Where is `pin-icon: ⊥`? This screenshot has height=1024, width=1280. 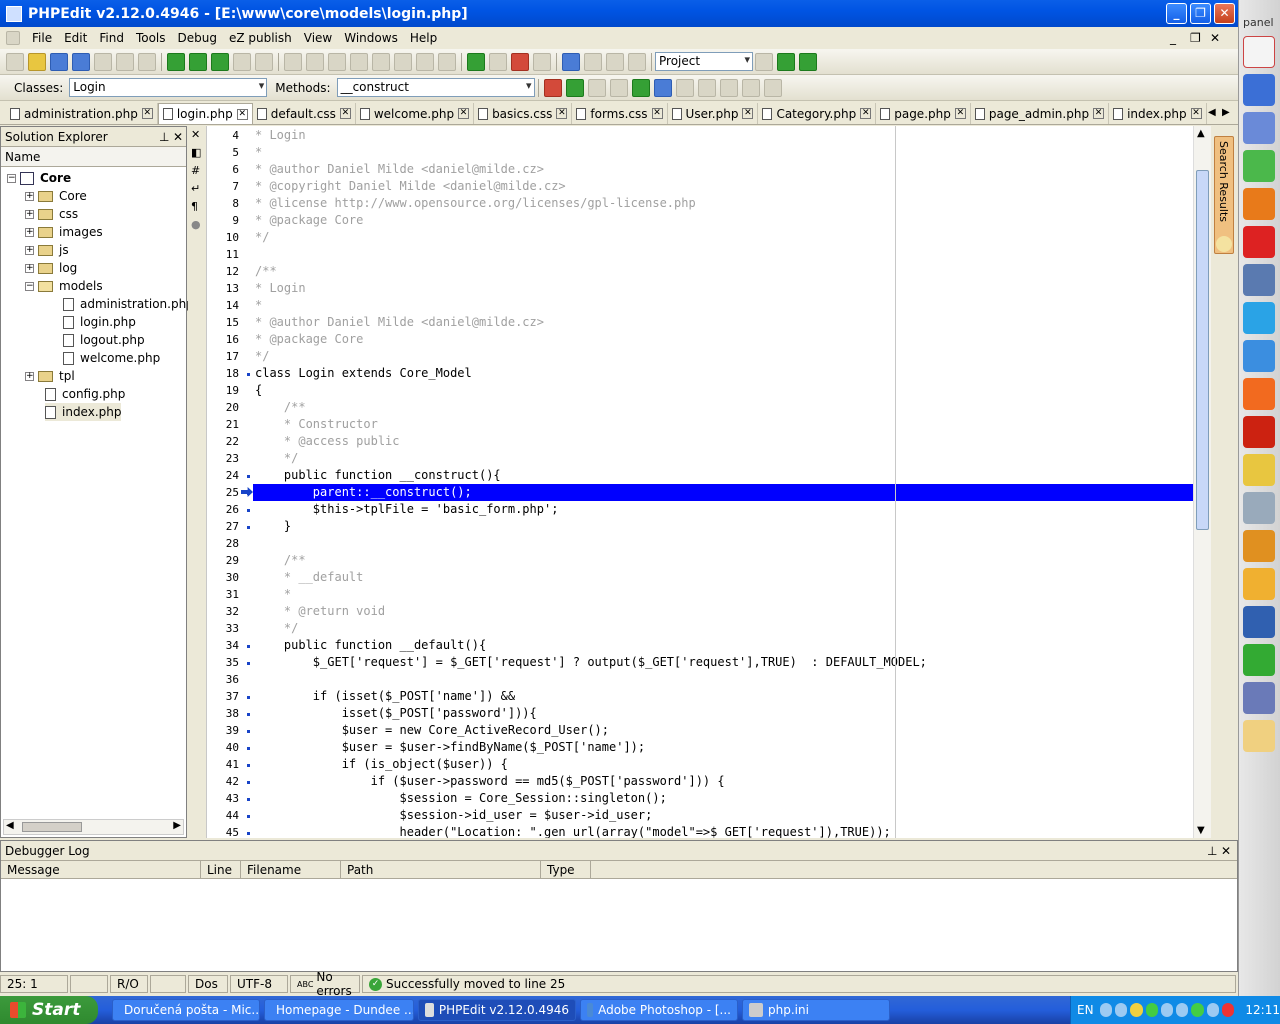 pin-icon: ⊥ is located at coordinates (164, 137).